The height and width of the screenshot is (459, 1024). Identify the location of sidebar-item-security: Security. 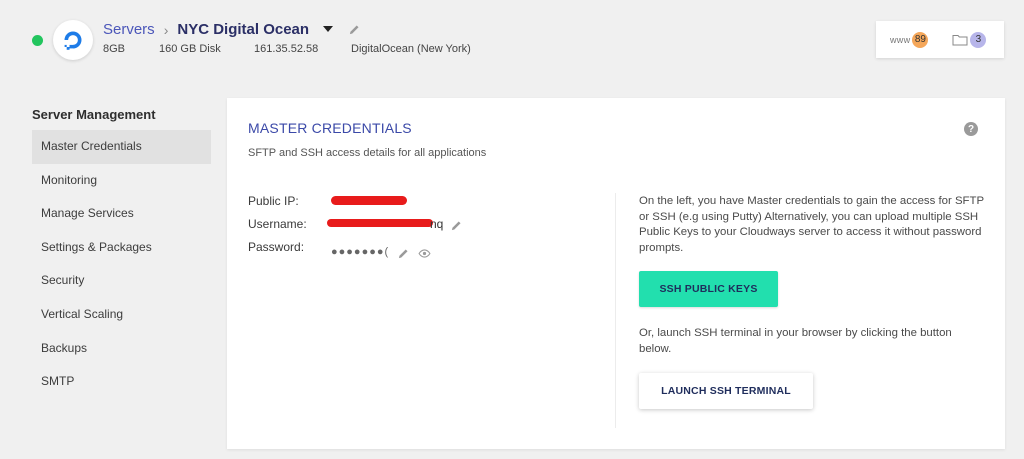
(121, 281).